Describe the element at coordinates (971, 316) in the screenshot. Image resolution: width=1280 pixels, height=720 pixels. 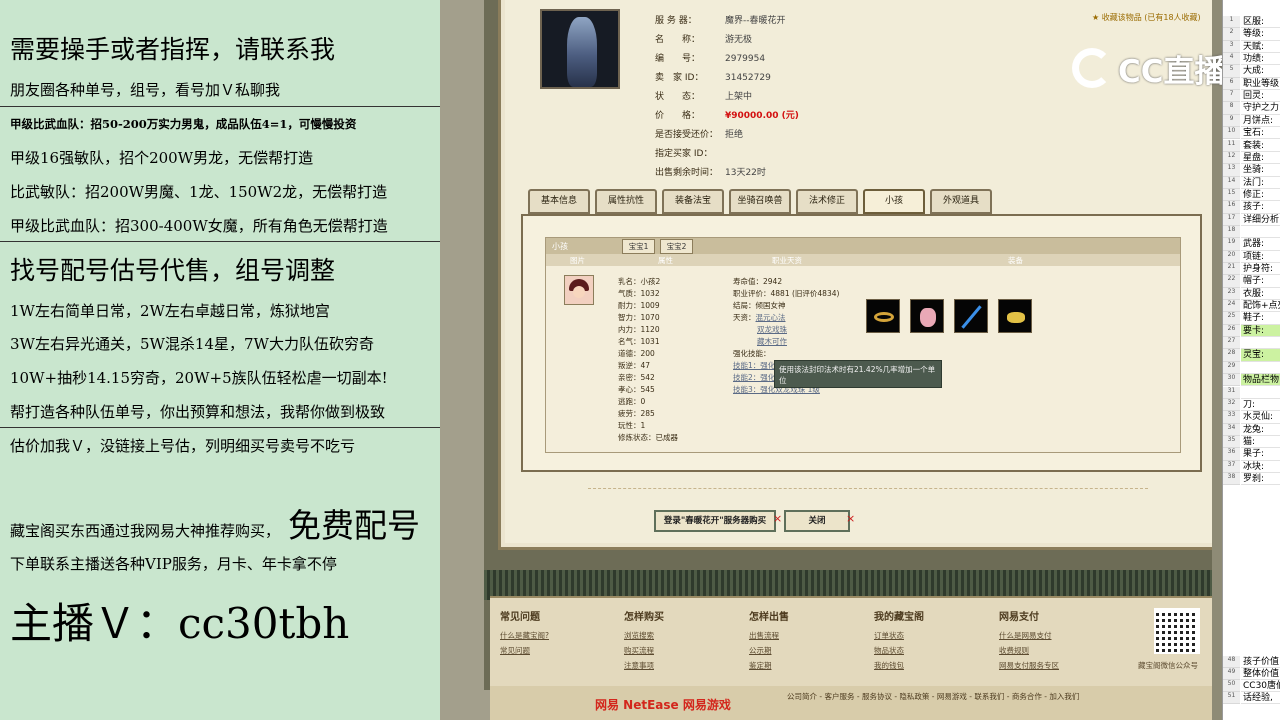
I see `equipment-slot-sword` at that location.